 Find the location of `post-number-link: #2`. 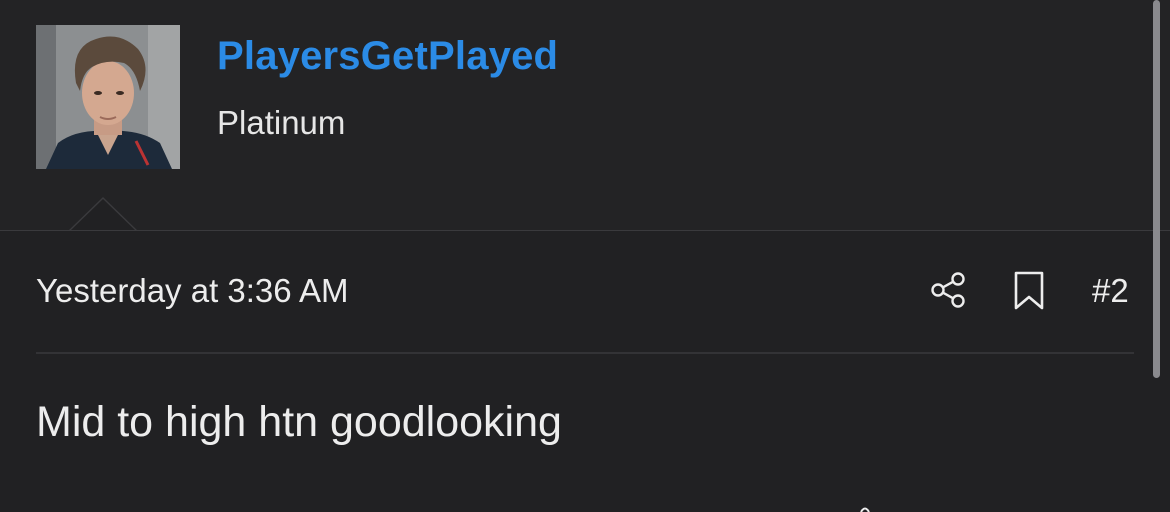

post-number-link: #2 is located at coordinates (1110, 291).